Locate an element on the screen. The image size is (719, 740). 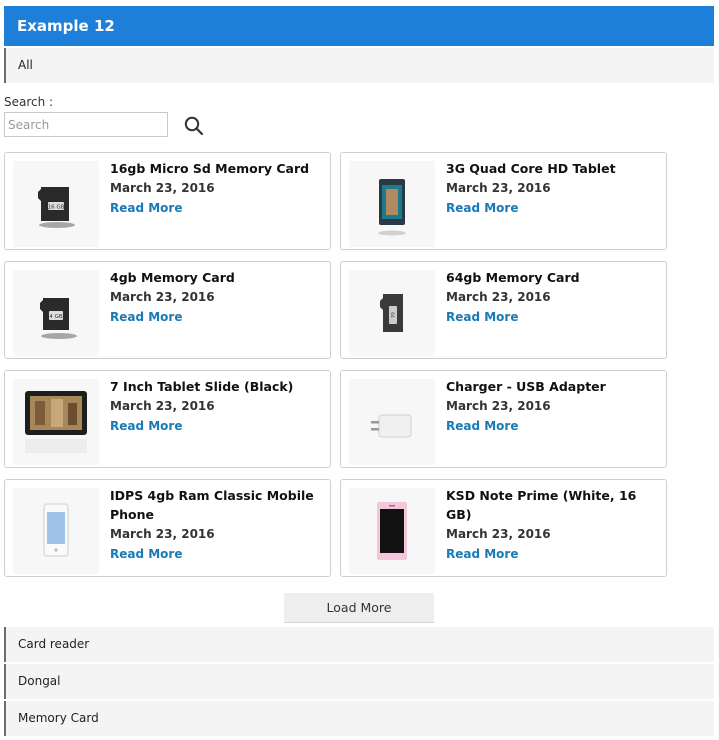
product-image: 16 GB is located at coordinates (56, 204).